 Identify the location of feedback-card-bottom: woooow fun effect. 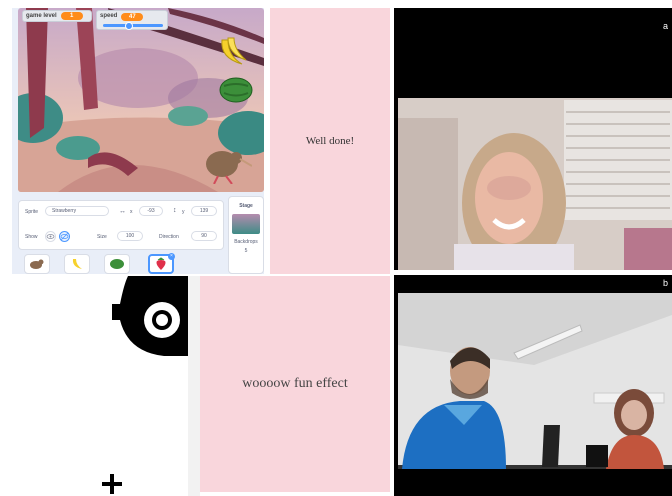
(295, 384).